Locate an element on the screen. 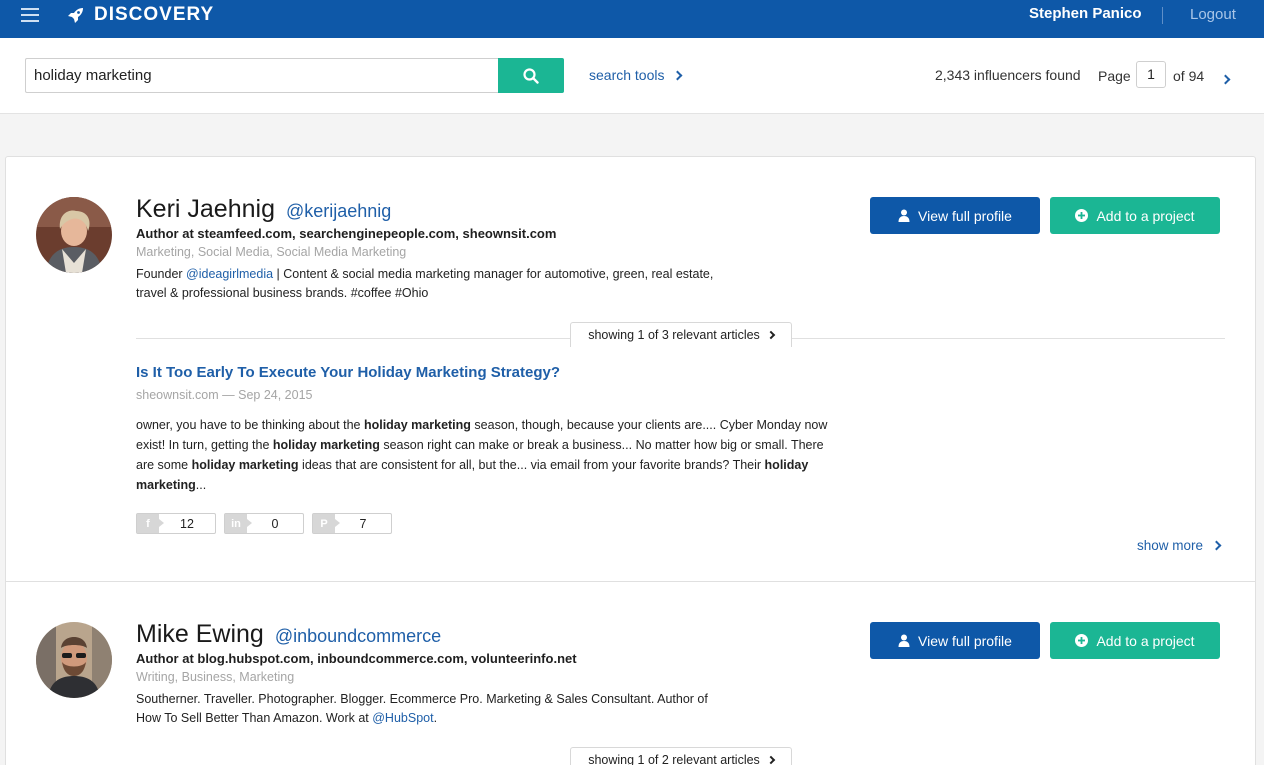 The height and width of the screenshot is (765, 1264). linkedin-icon: in is located at coordinates (238, 523).